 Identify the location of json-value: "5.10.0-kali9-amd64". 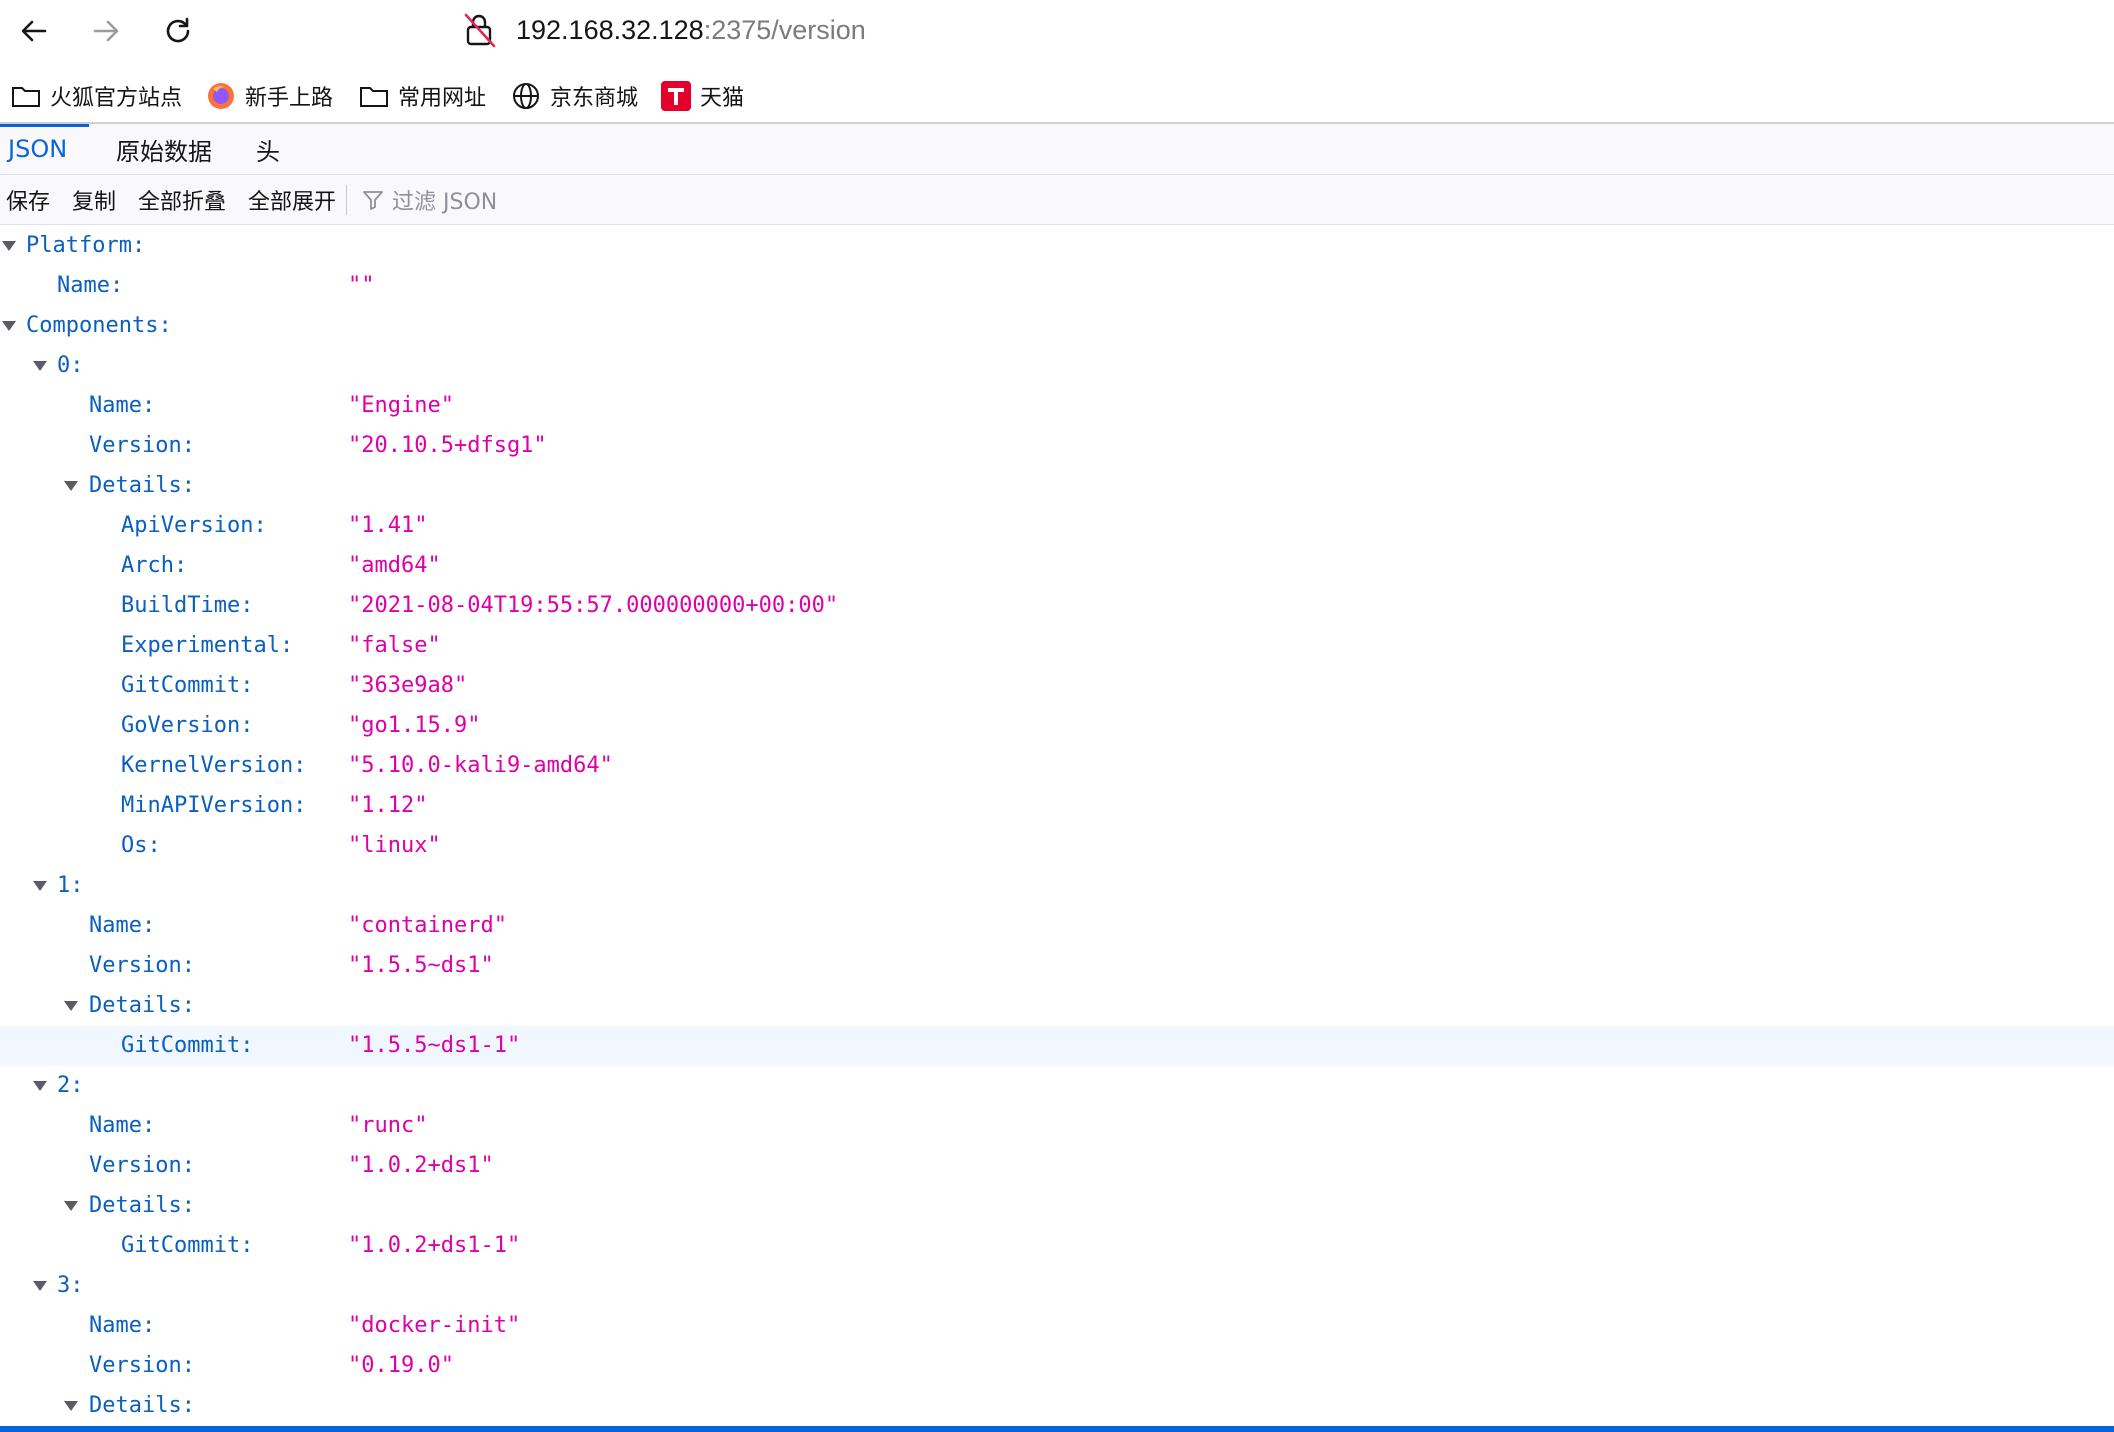
(480, 765).